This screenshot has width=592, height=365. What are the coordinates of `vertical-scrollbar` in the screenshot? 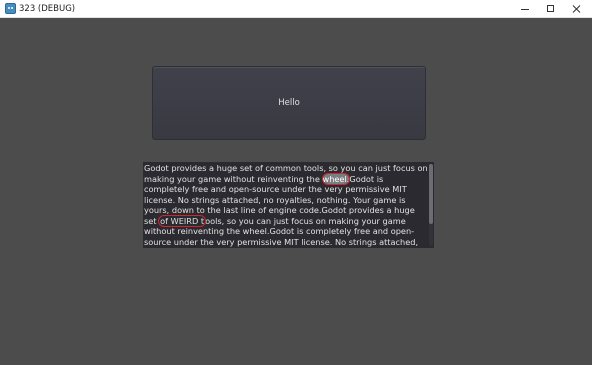 It's located at (431, 205).